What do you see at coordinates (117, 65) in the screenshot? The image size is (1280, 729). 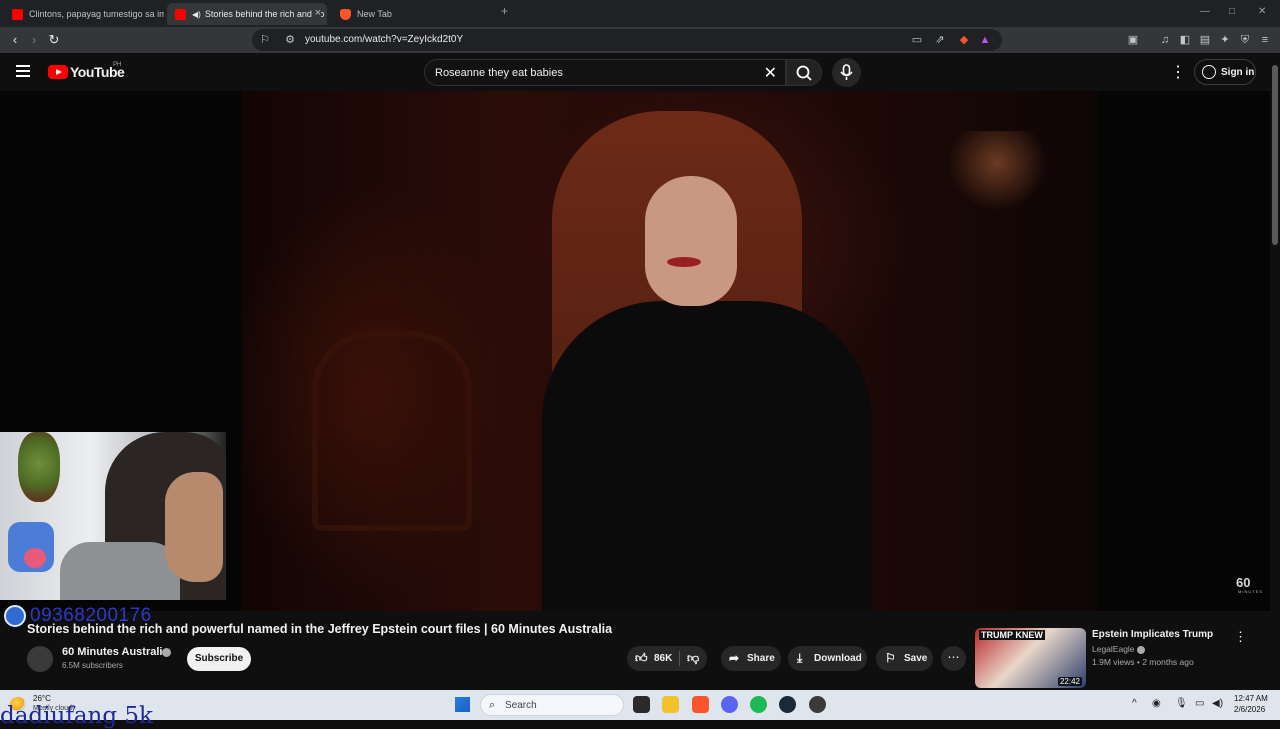 I see `region-code: PH` at bounding box center [117, 65].